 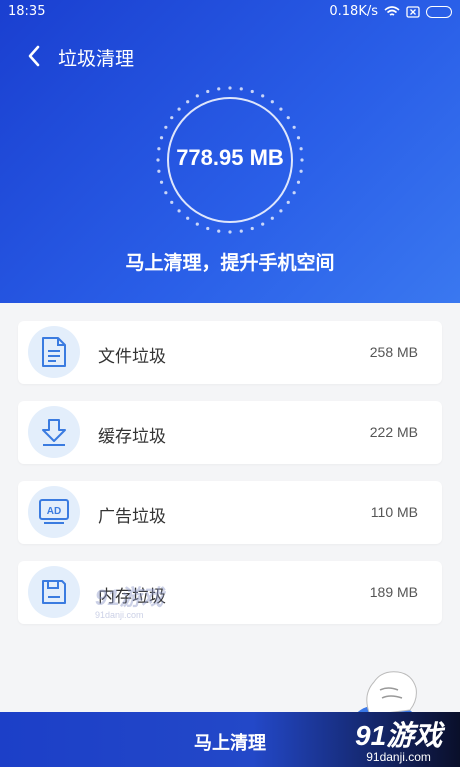 What do you see at coordinates (132, 517) in the screenshot?
I see `item-label: 广告垃圾` at bounding box center [132, 517].